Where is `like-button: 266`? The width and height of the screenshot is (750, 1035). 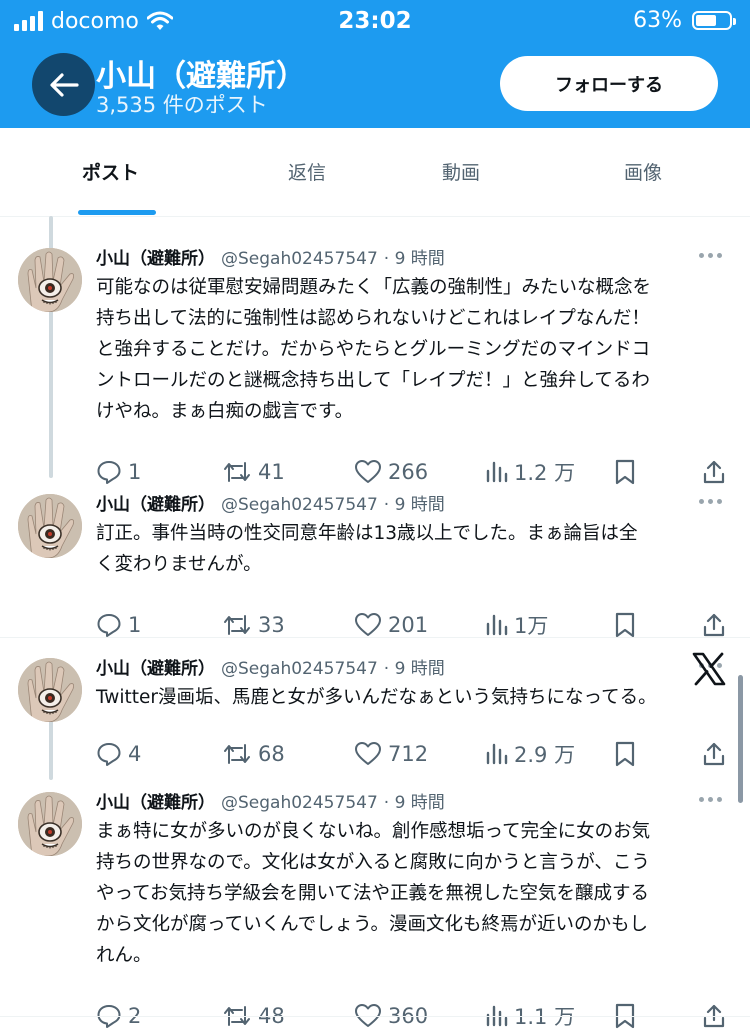
like-button: 266 is located at coordinates (391, 472).